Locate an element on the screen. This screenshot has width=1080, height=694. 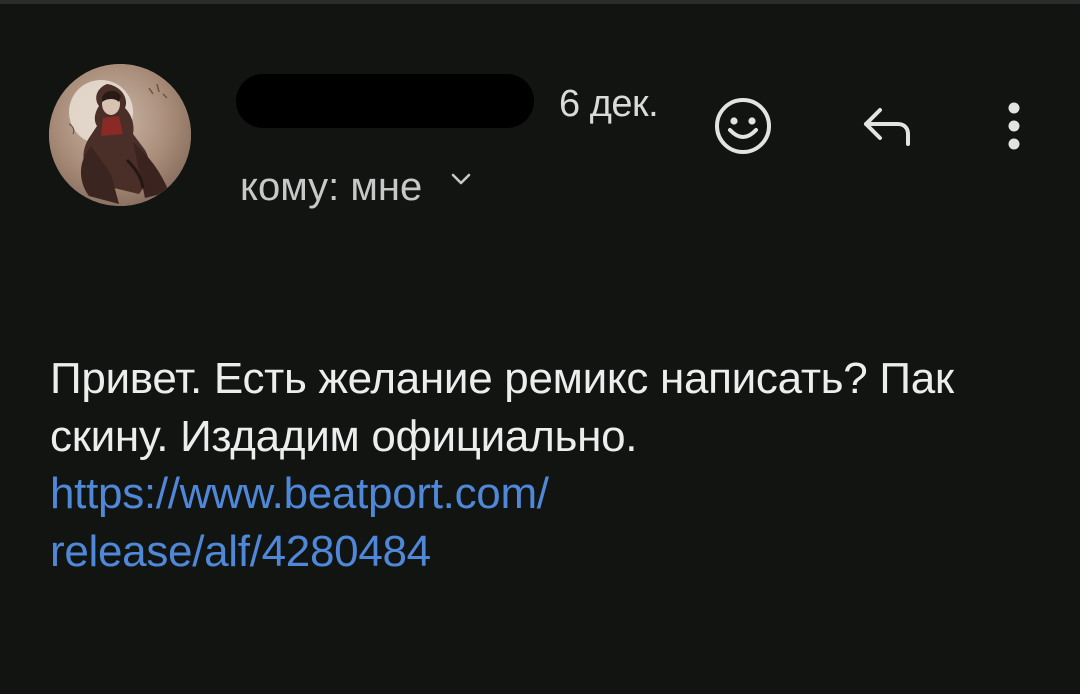
message-link-line-2: release/alf/4280484 is located at coordinates (540, 552).